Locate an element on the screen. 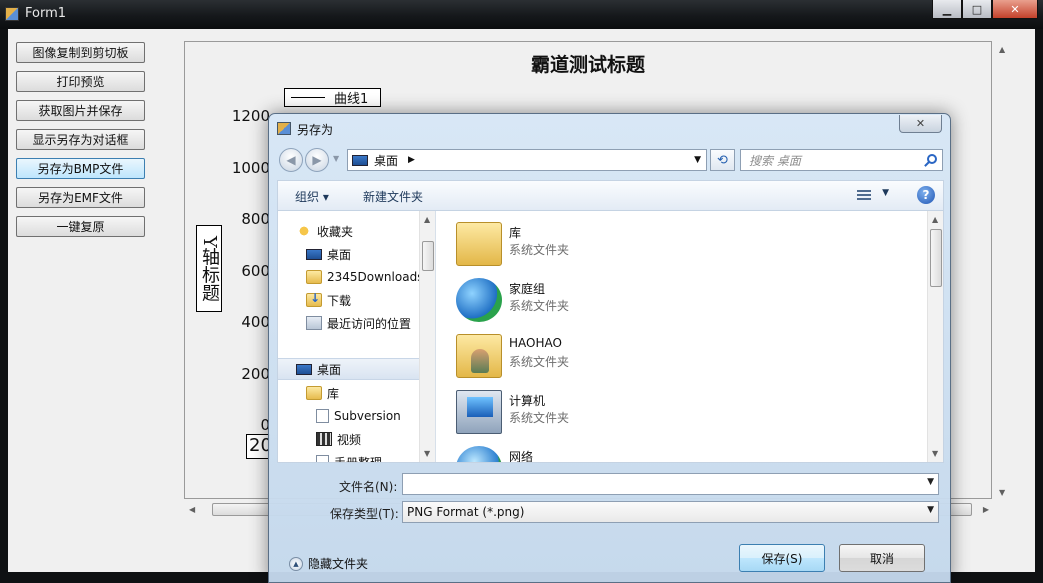 Image resolution: width=1043 pixels, height=583 pixels. back-arrow-icon: ◀ is located at coordinates (291, 160).